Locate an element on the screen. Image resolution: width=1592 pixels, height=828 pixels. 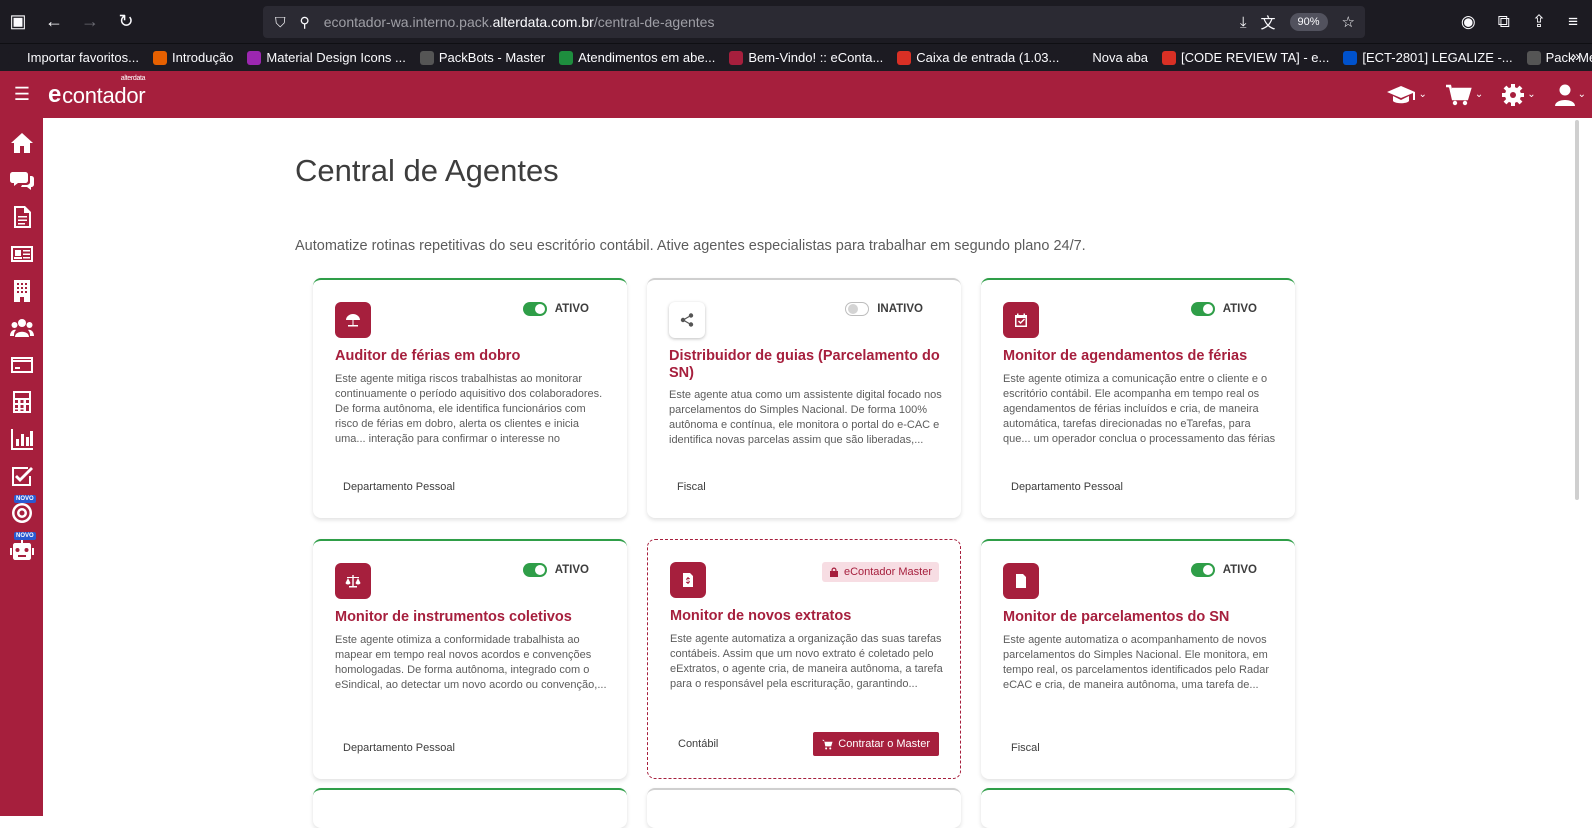
bookmark-item: Introdução is located at coordinates (192, 57).